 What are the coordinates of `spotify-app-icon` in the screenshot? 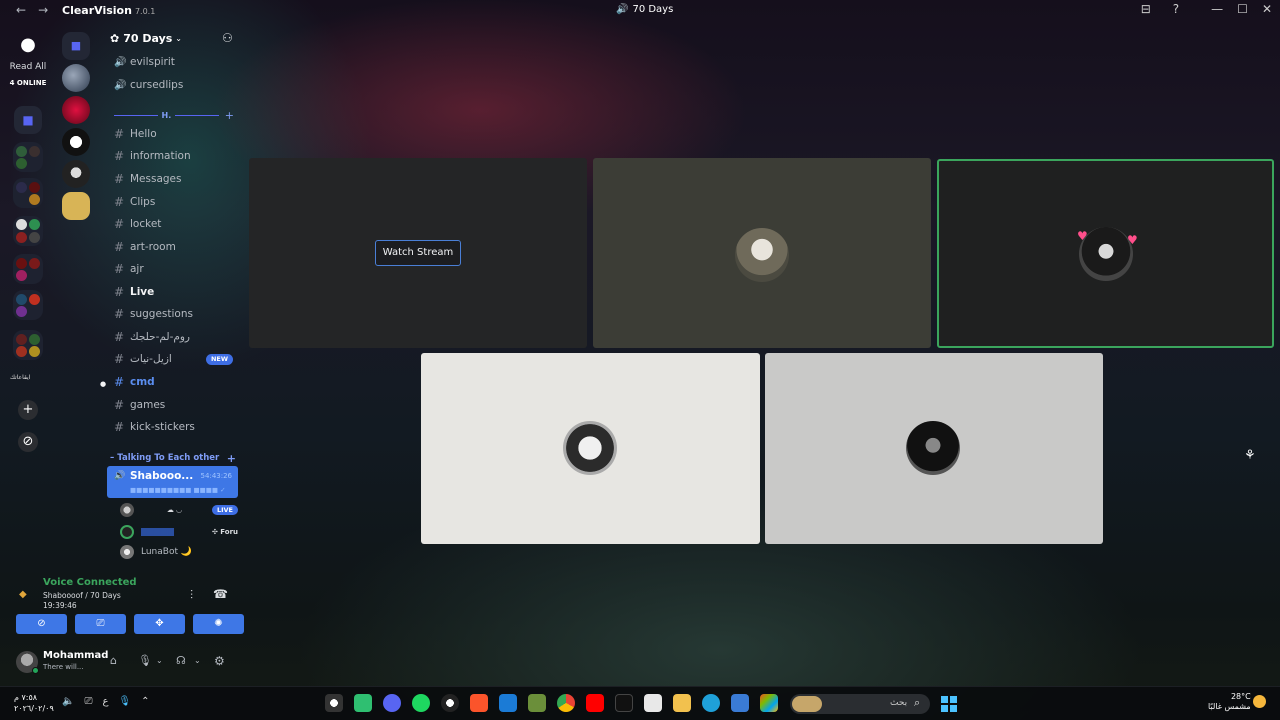 It's located at (421, 703).